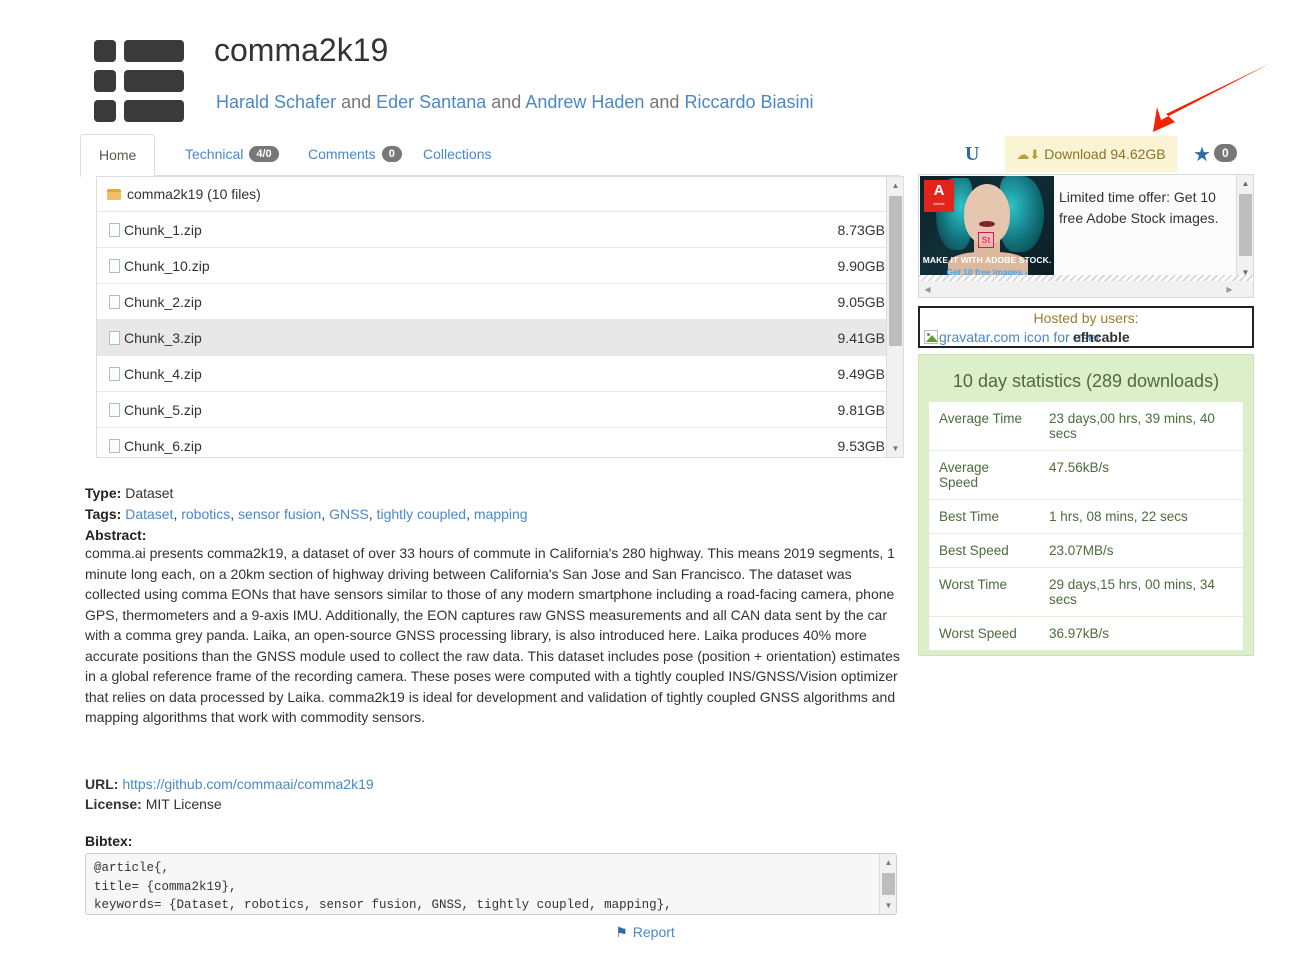  What do you see at coordinates (391, 154) in the screenshot?
I see `tab-comments-badge: 0` at bounding box center [391, 154].